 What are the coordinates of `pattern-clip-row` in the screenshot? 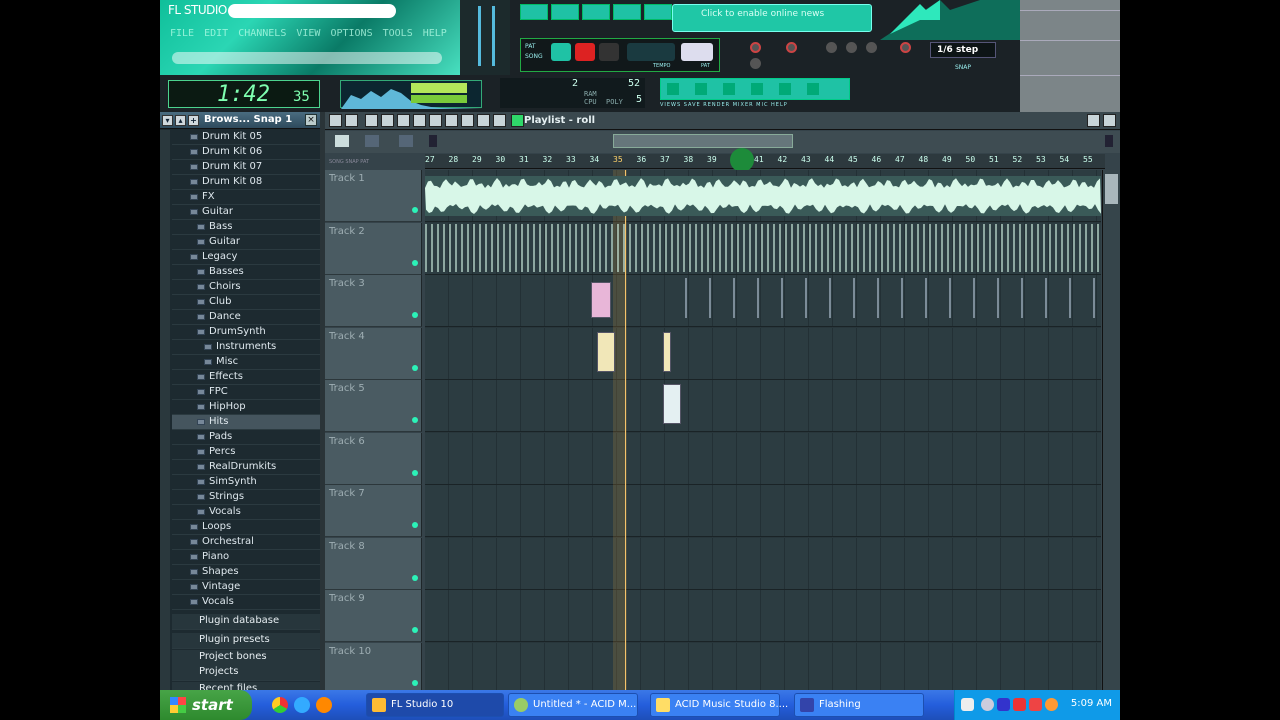 It's located at (763, 248).